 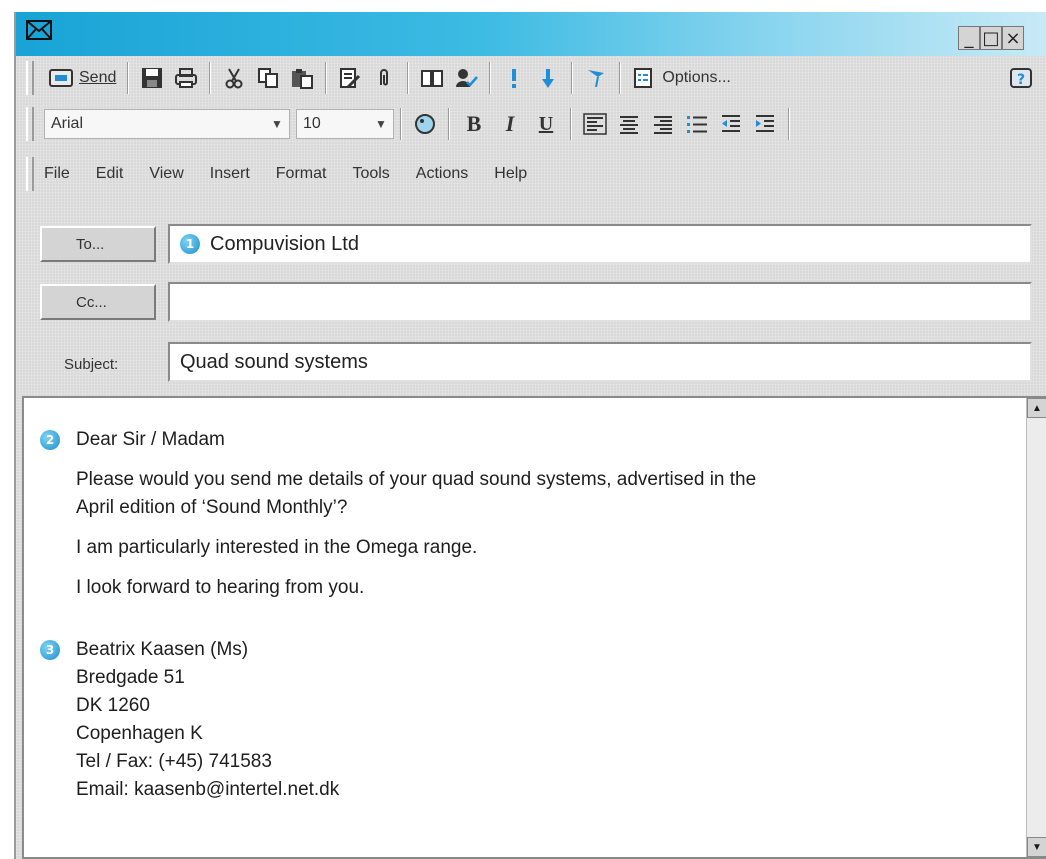 What do you see at coordinates (546, 124) in the screenshot?
I see `underline-button: U` at bounding box center [546, 124].